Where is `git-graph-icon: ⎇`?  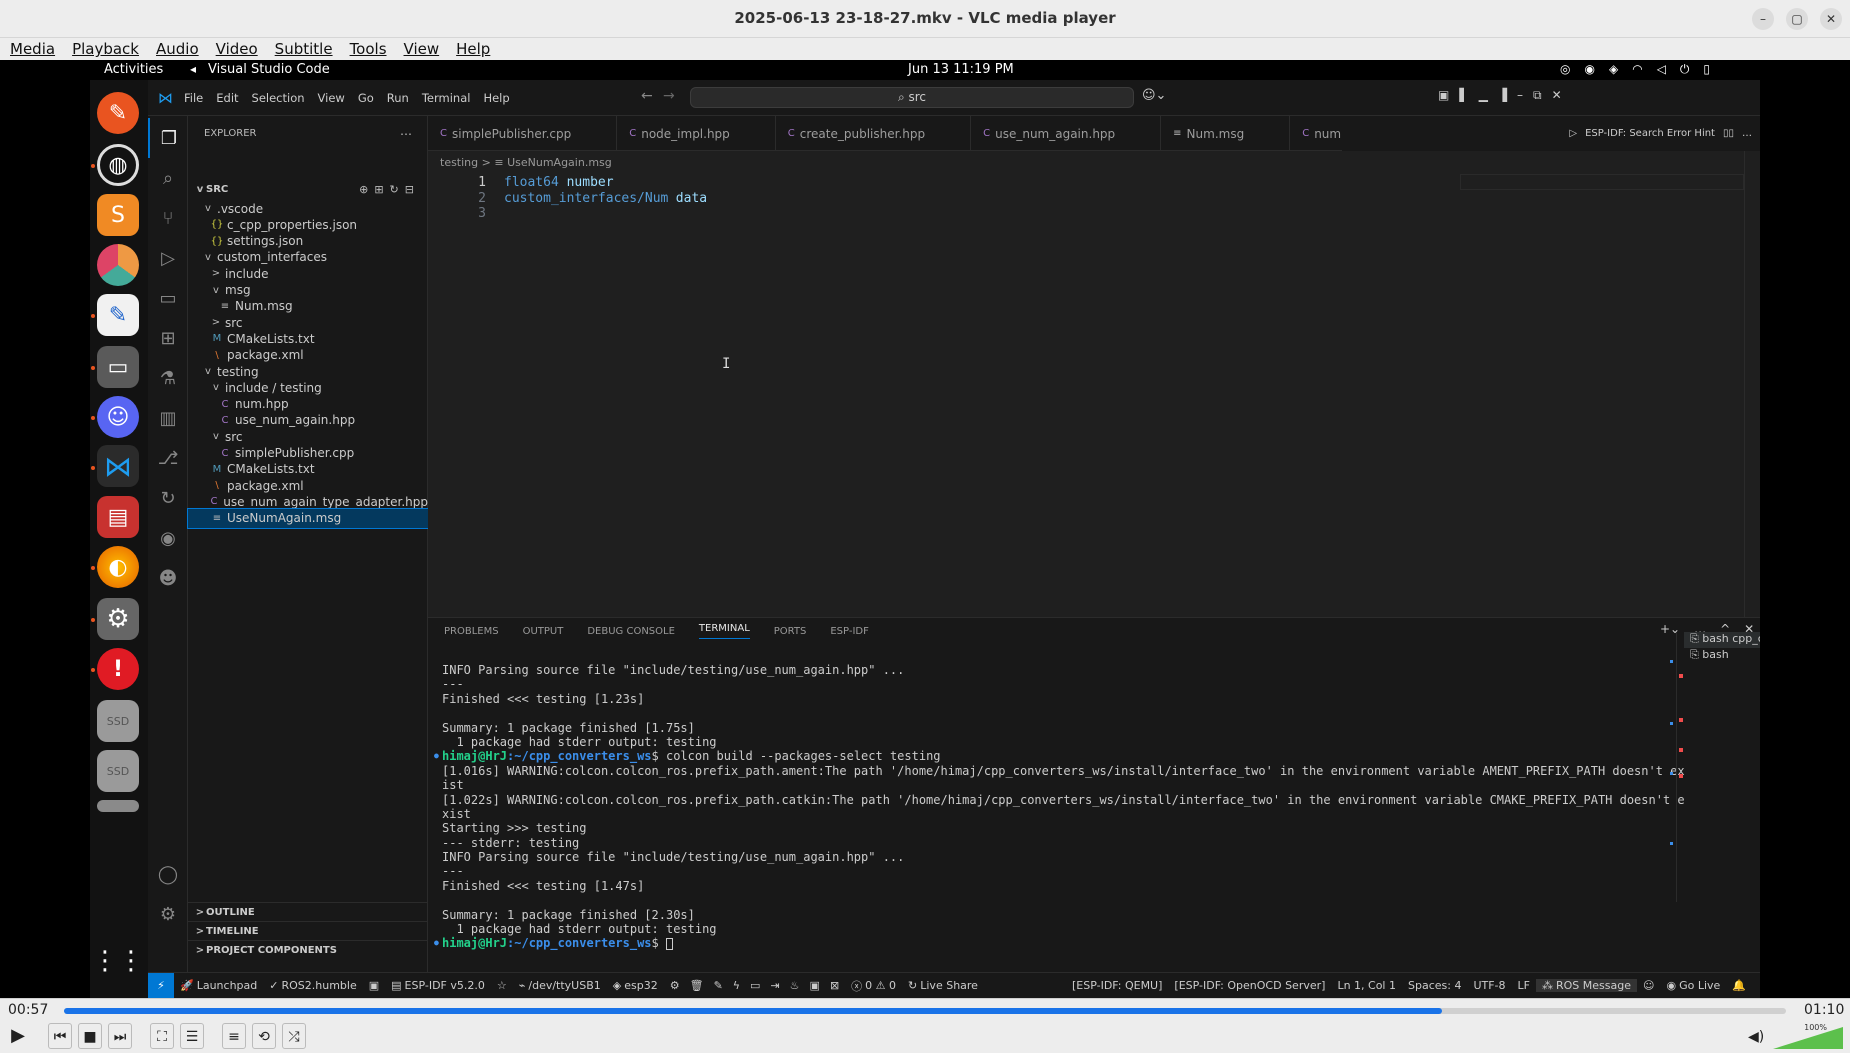
git-graph-icon: ⎇ is located at coordinates (168, 458).